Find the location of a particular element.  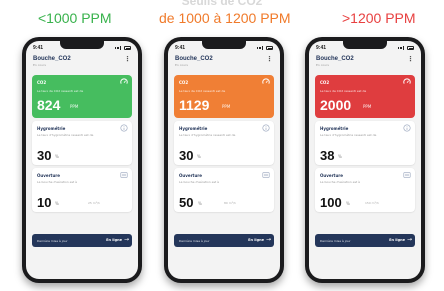

threshold-heading-high: >1200 PPM is located at coordinates (379, 18).